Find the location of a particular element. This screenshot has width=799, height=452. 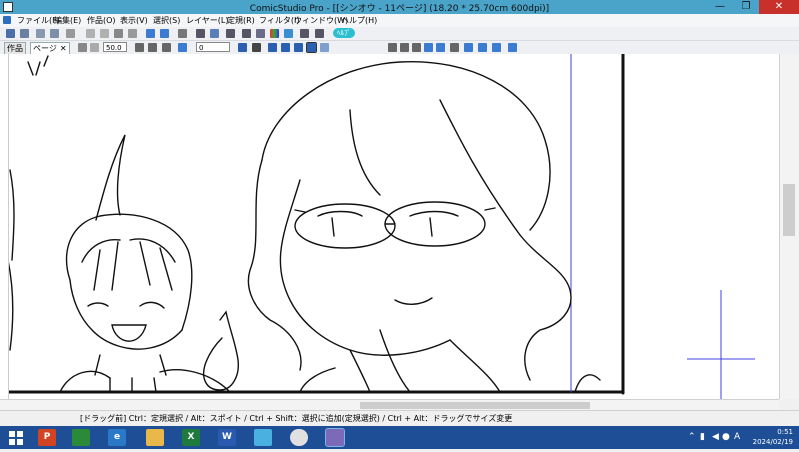

tab-close-icon: ✕ is located at coordinates (63, 48).